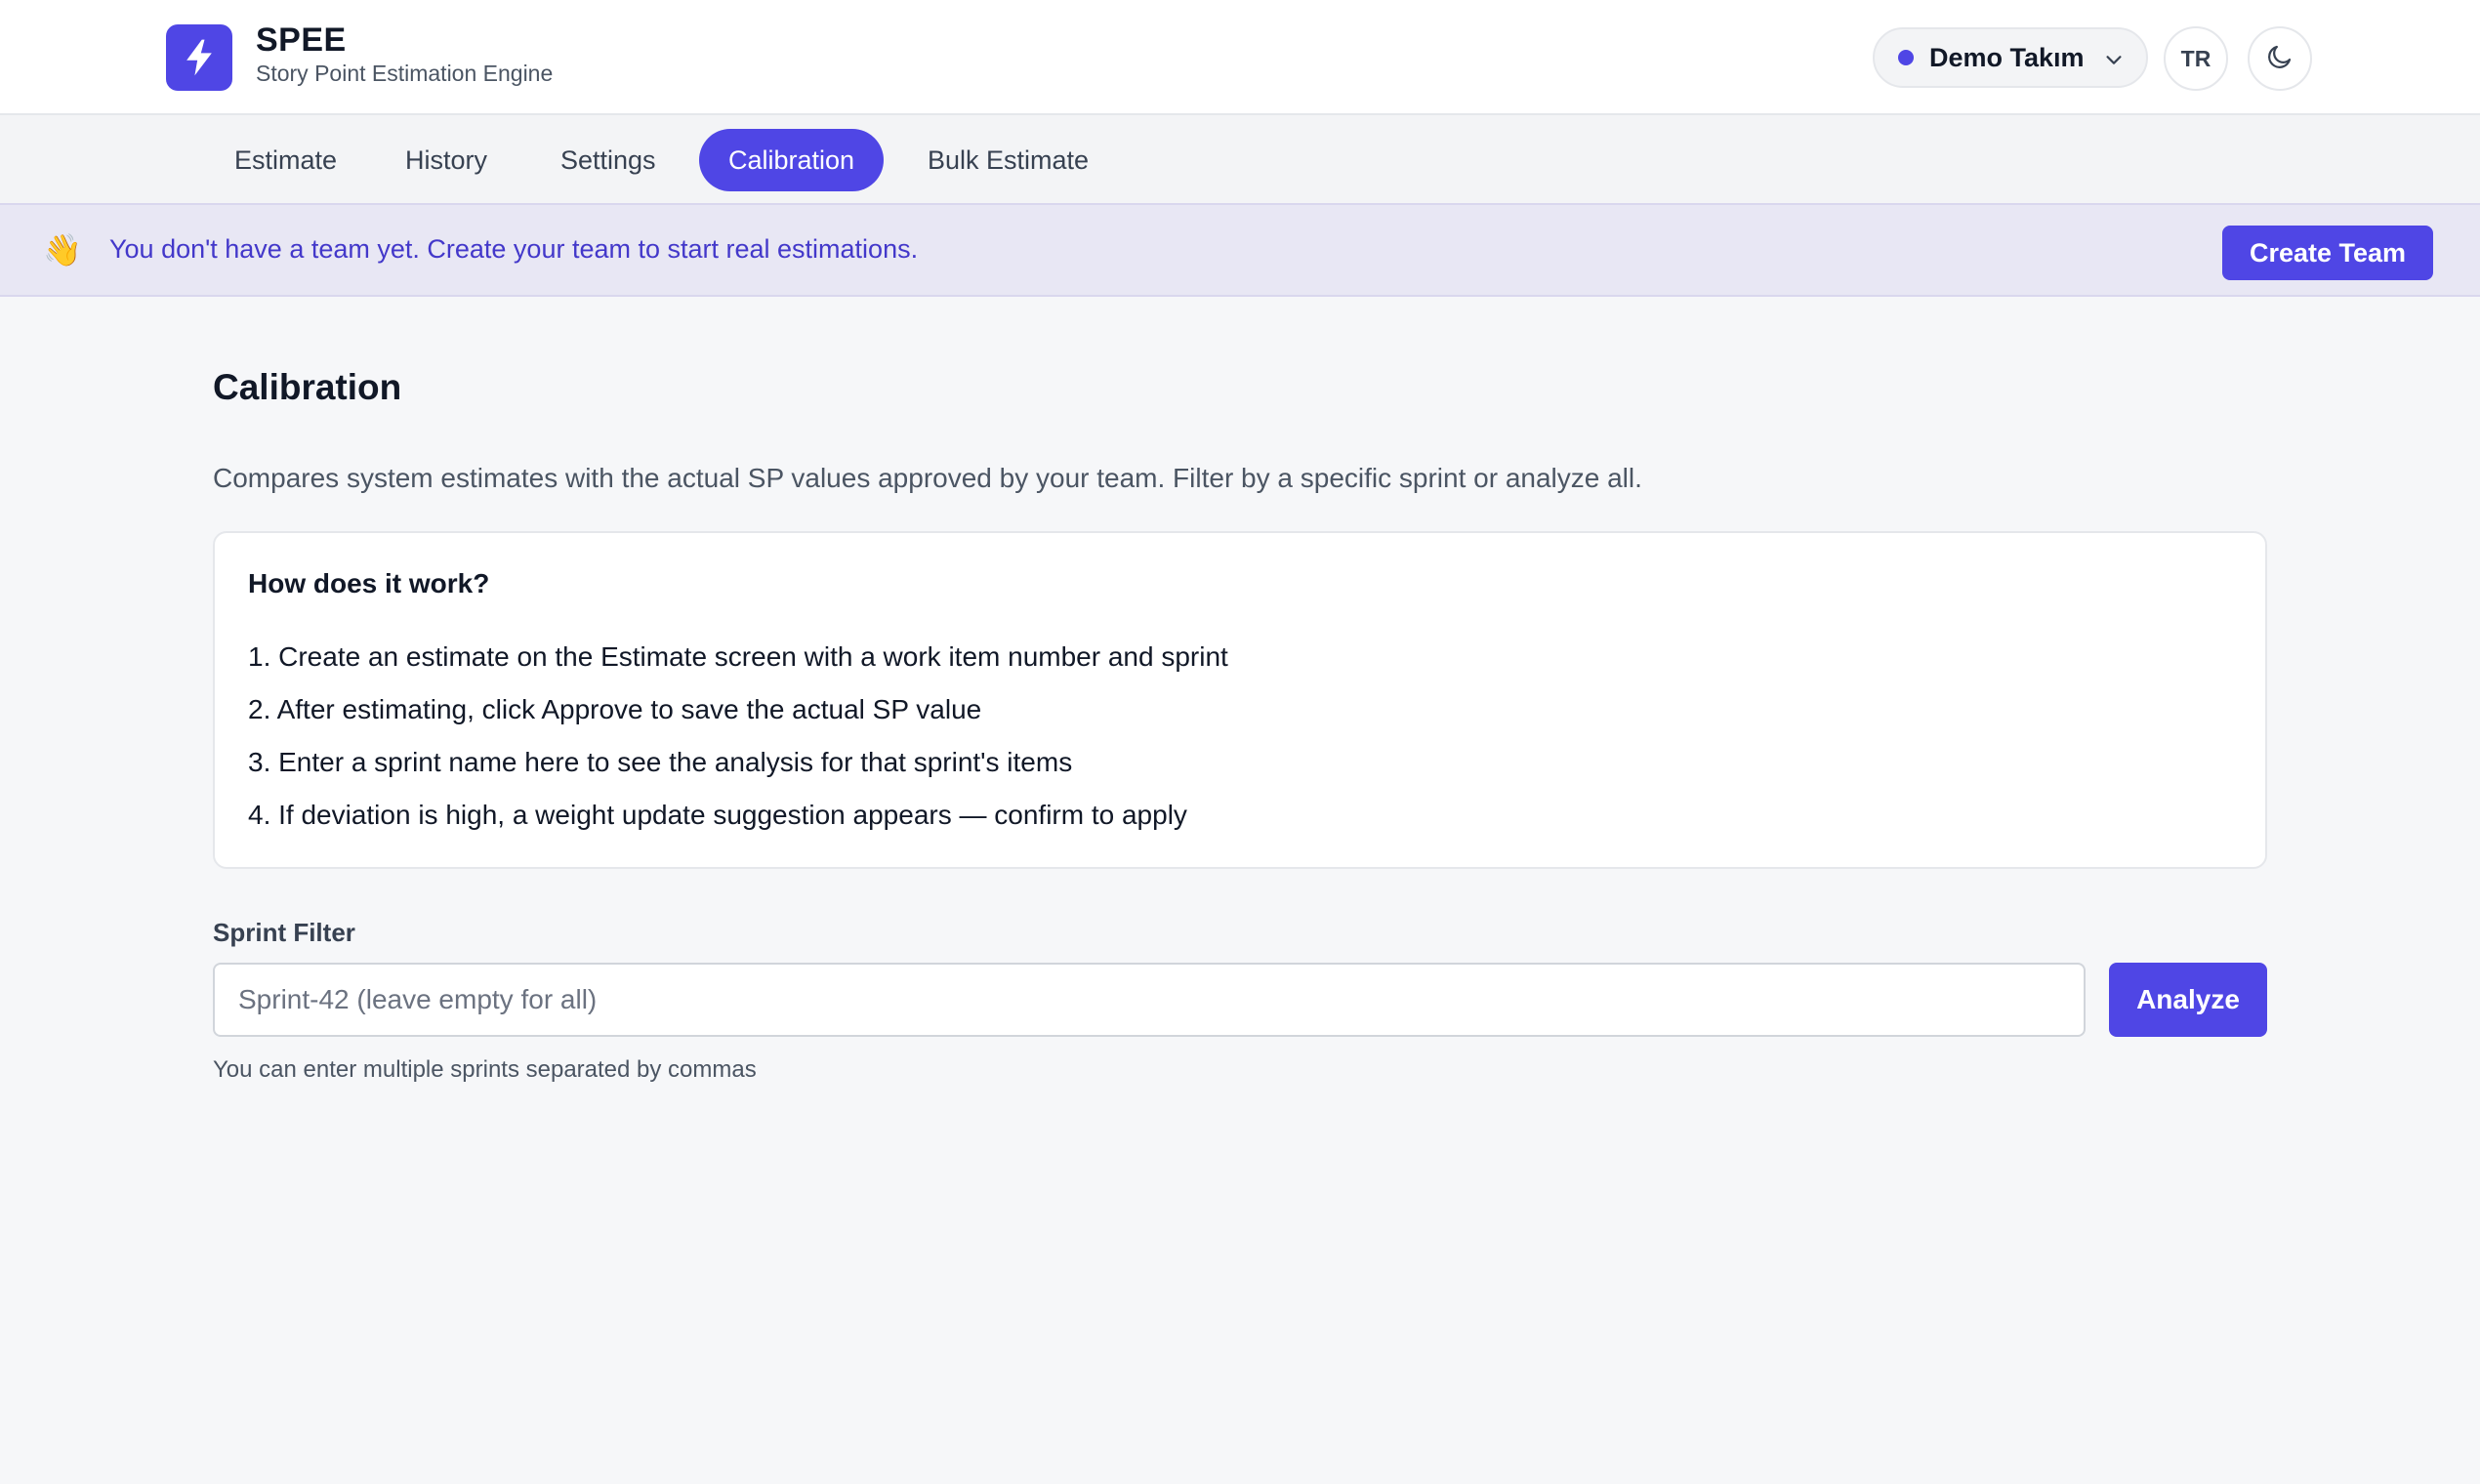 The width and height of the screenshot is (2480, 1484). Describe the element at coordinates (284, 933) in the screenshot. I see `sprint-filter-label: Sprint Filter` at that location.